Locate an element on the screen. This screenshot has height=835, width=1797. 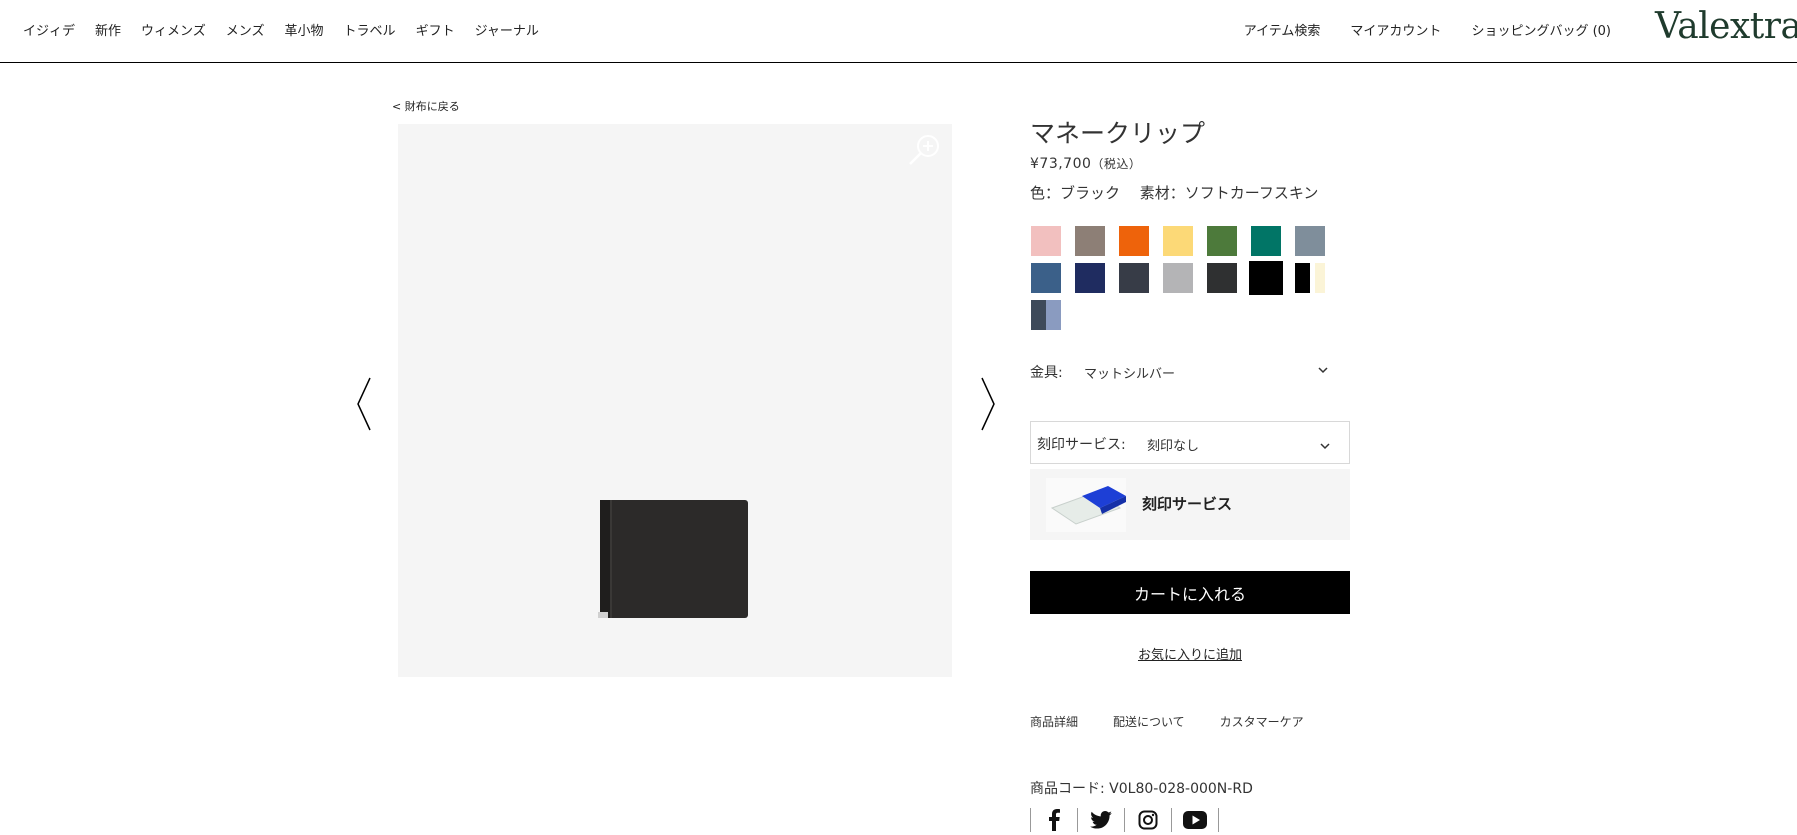
facebook-icon is located at coordinates (1054, 820).